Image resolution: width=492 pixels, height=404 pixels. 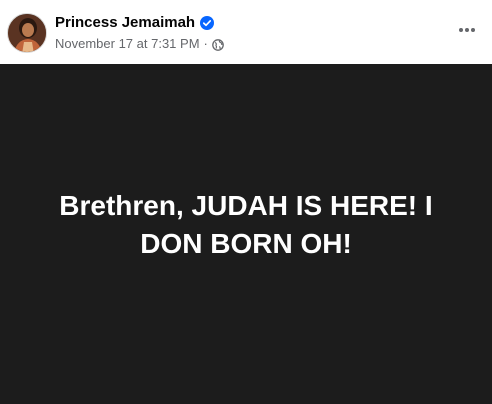 I want to click on post-timestamp: November 17 at 7:31 PM, so click(x=127, y=44).